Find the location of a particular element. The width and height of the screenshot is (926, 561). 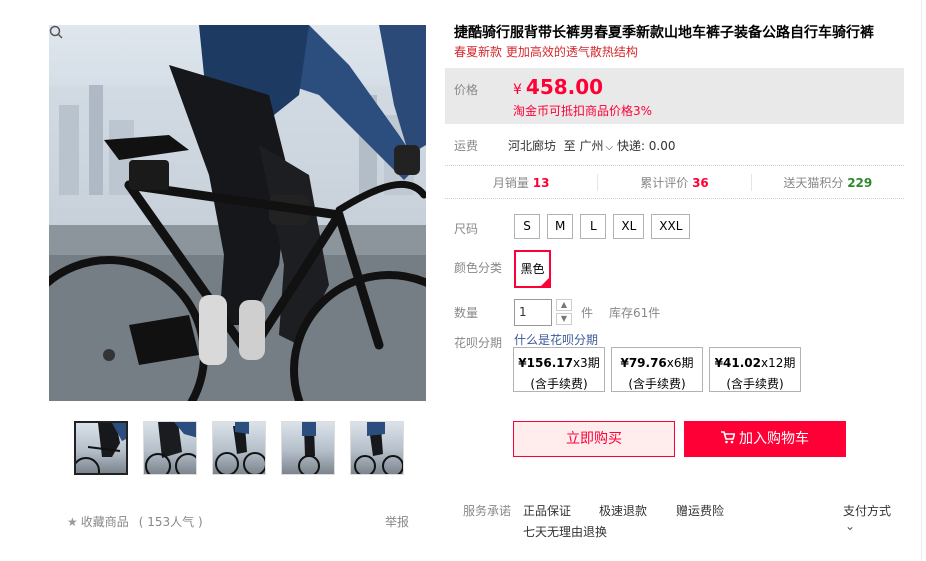

quantity-increase-button: ▲ is located at coordinates (564, 305).